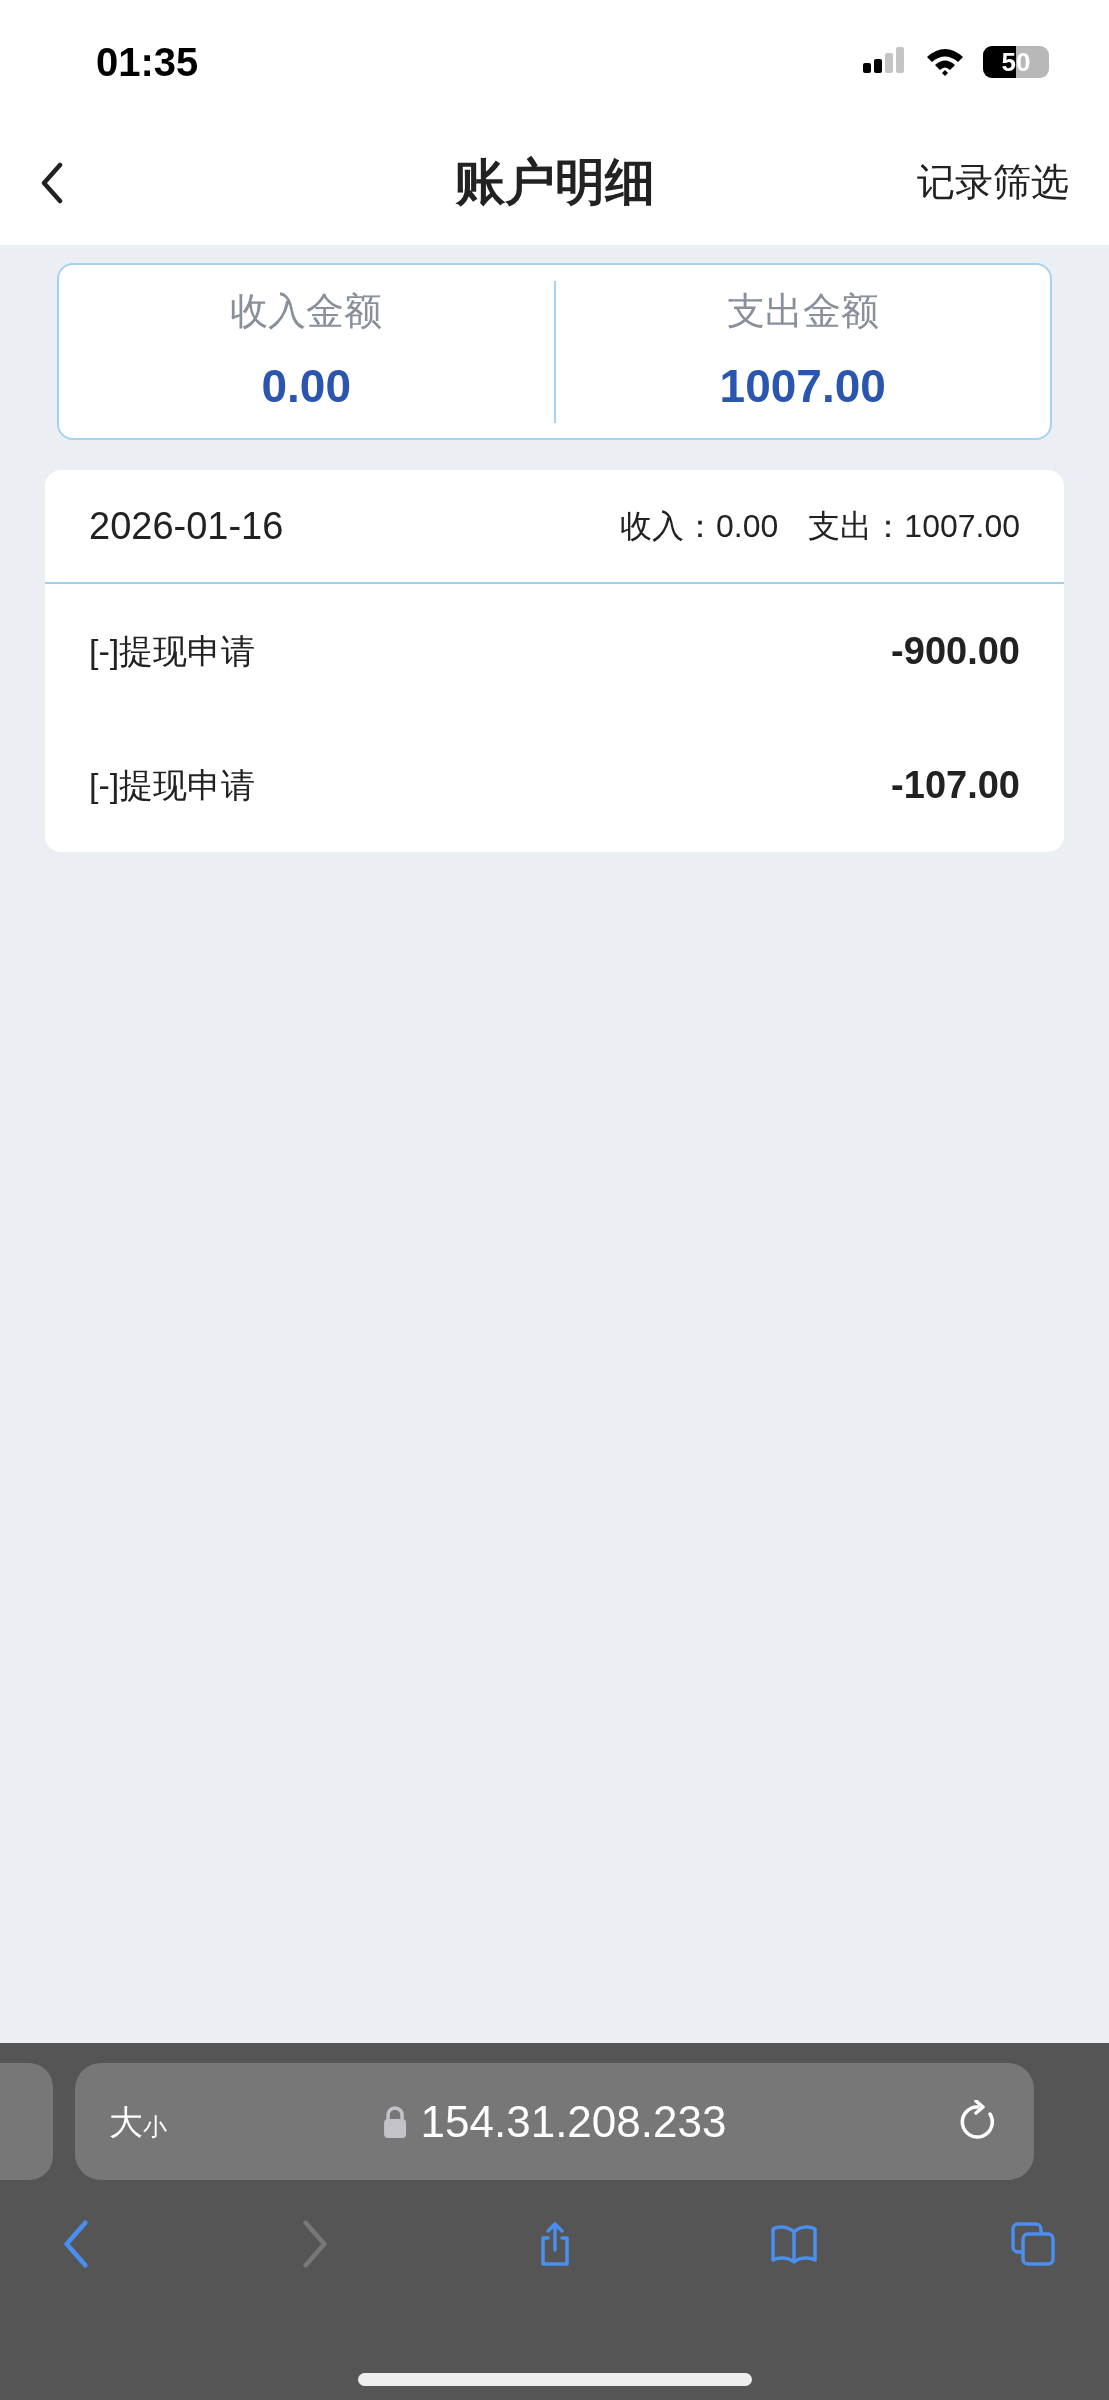 The image size is (1109, 2400). What do you see at coordinates (1016, 62) in the screenshot?
I see `battery-indicator: 50` at bounding box center [1016, 62].